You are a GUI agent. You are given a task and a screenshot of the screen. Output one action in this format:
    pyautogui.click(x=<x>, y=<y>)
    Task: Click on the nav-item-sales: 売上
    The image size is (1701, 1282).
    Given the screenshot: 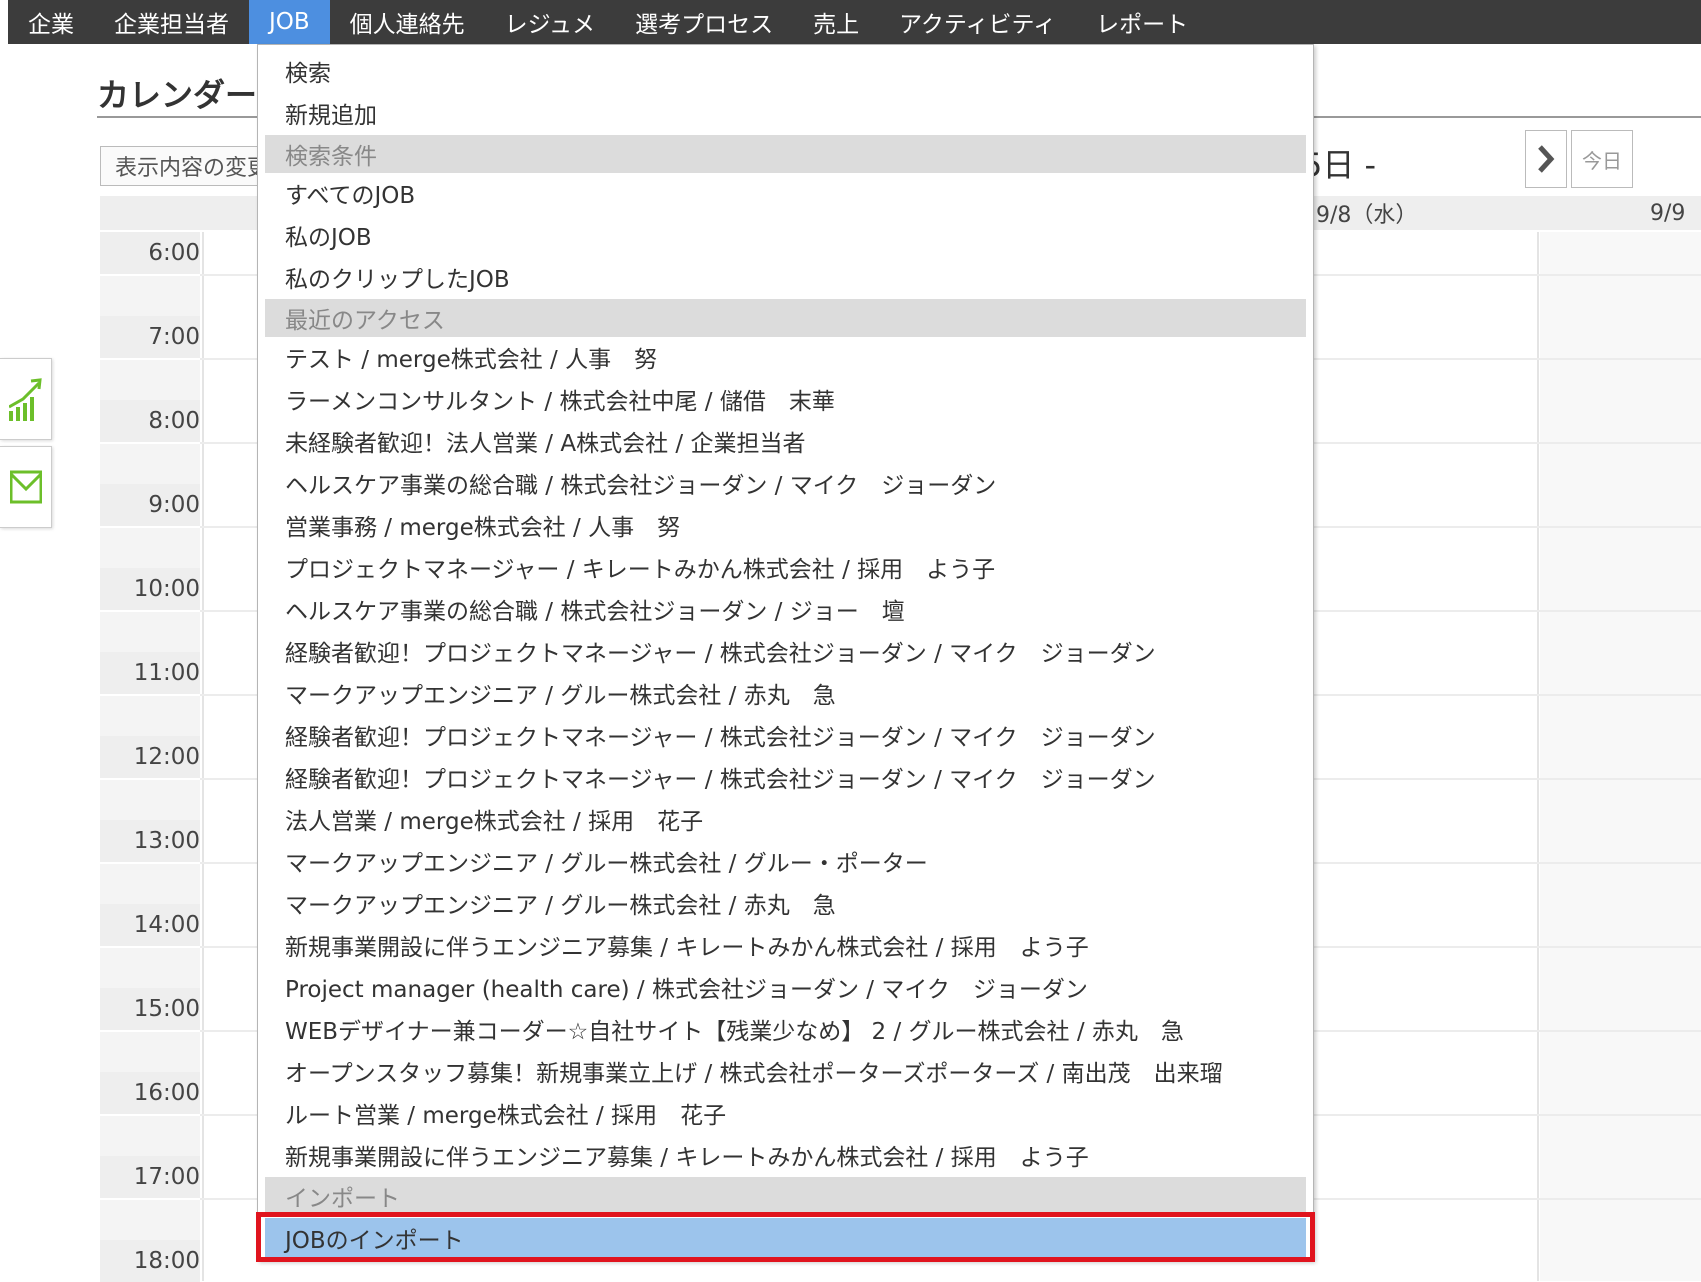 What is the action you would take?
    pyautogui.click(x=836, y=22)
    